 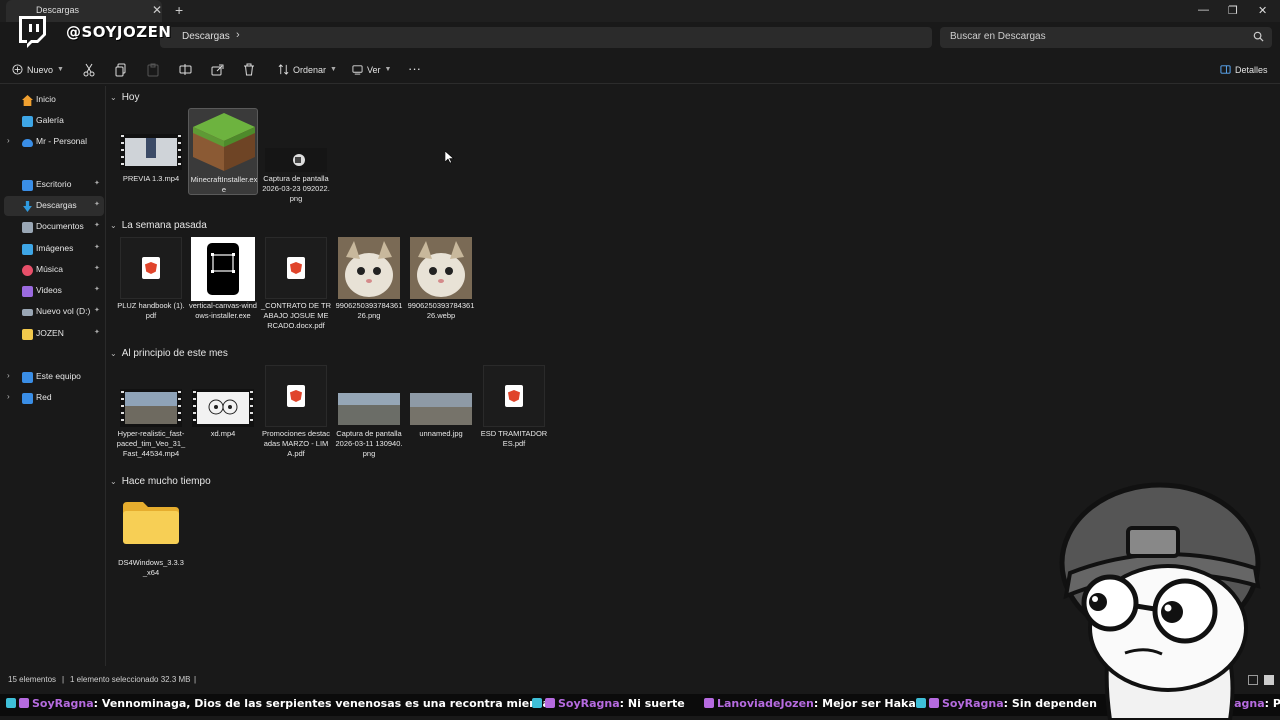 What do you see at coordinates (90, 70) in the screenshot?
I see `cut-icon` at bounding box center [90, 70].